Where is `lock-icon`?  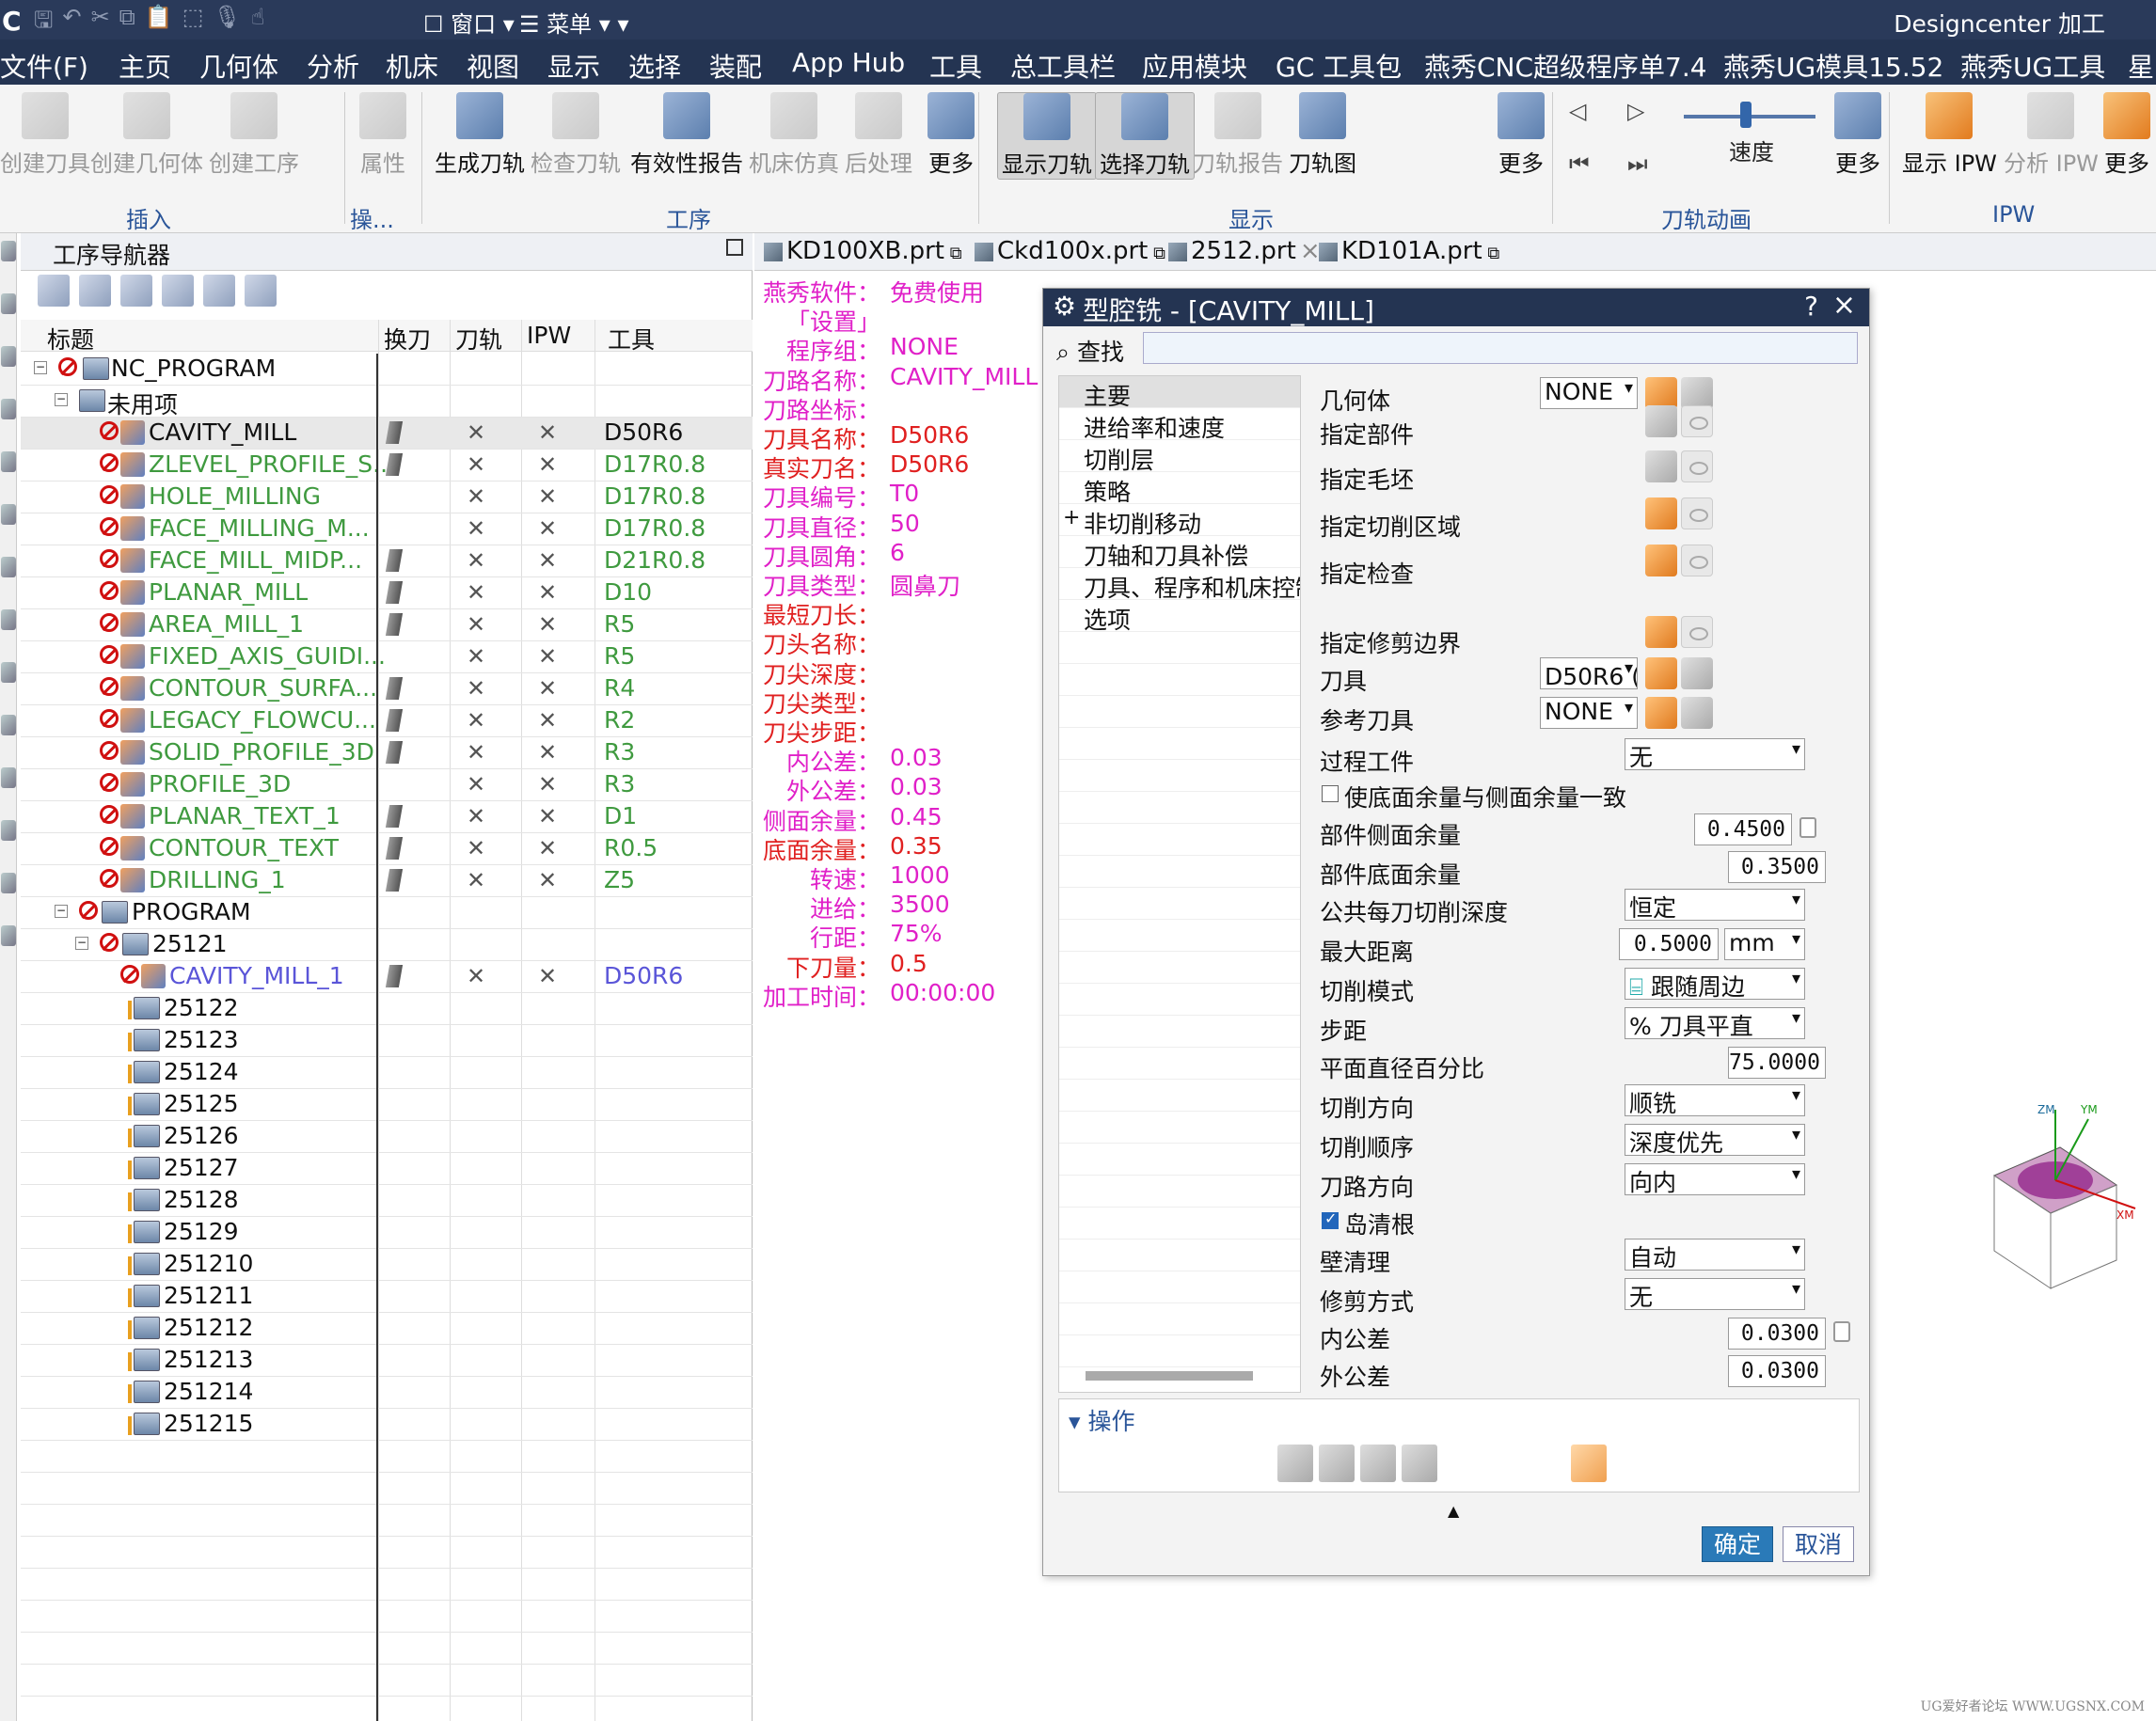 lock-icon is located at coordinates (1841, 1331).